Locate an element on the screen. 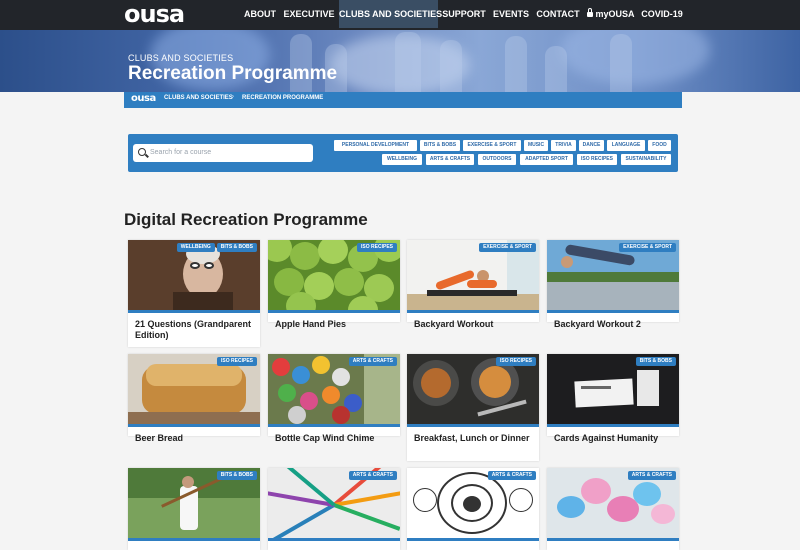  course-card: BITS & BOBS Cards Against Humanity is located at coordinates (613, 398).